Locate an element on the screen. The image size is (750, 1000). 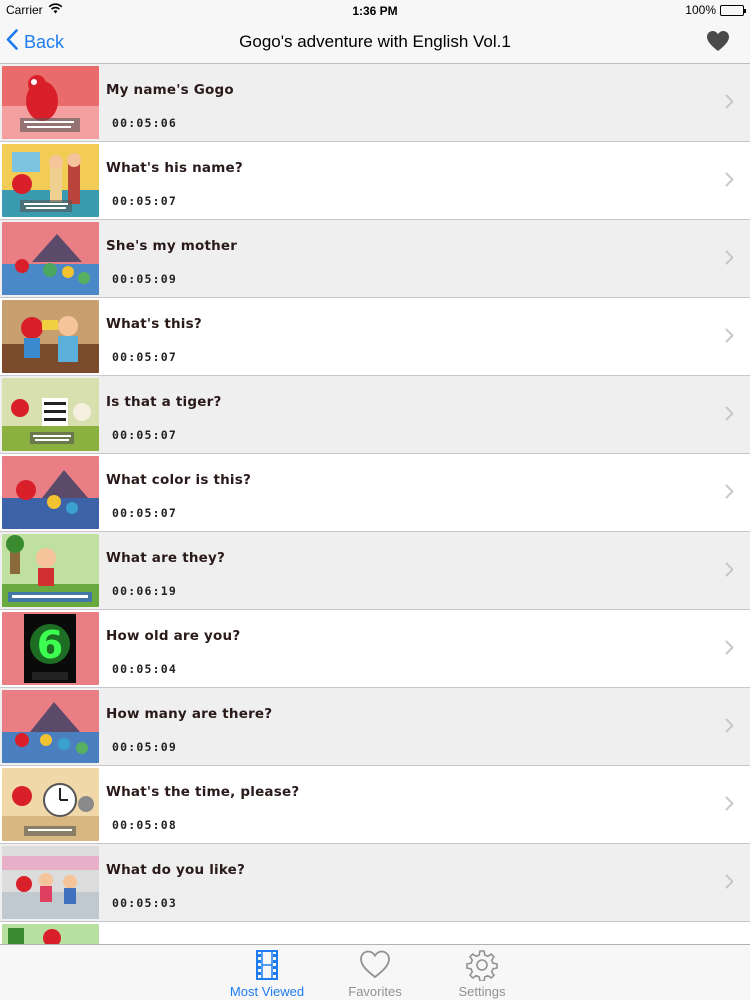
episode-title: What's this? is located at coordinates (154, 324).